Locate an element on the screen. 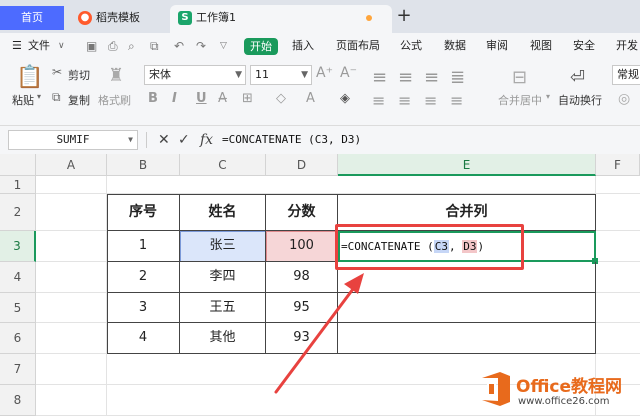  row-header-6: 6 is located at coordinates (18, 338).